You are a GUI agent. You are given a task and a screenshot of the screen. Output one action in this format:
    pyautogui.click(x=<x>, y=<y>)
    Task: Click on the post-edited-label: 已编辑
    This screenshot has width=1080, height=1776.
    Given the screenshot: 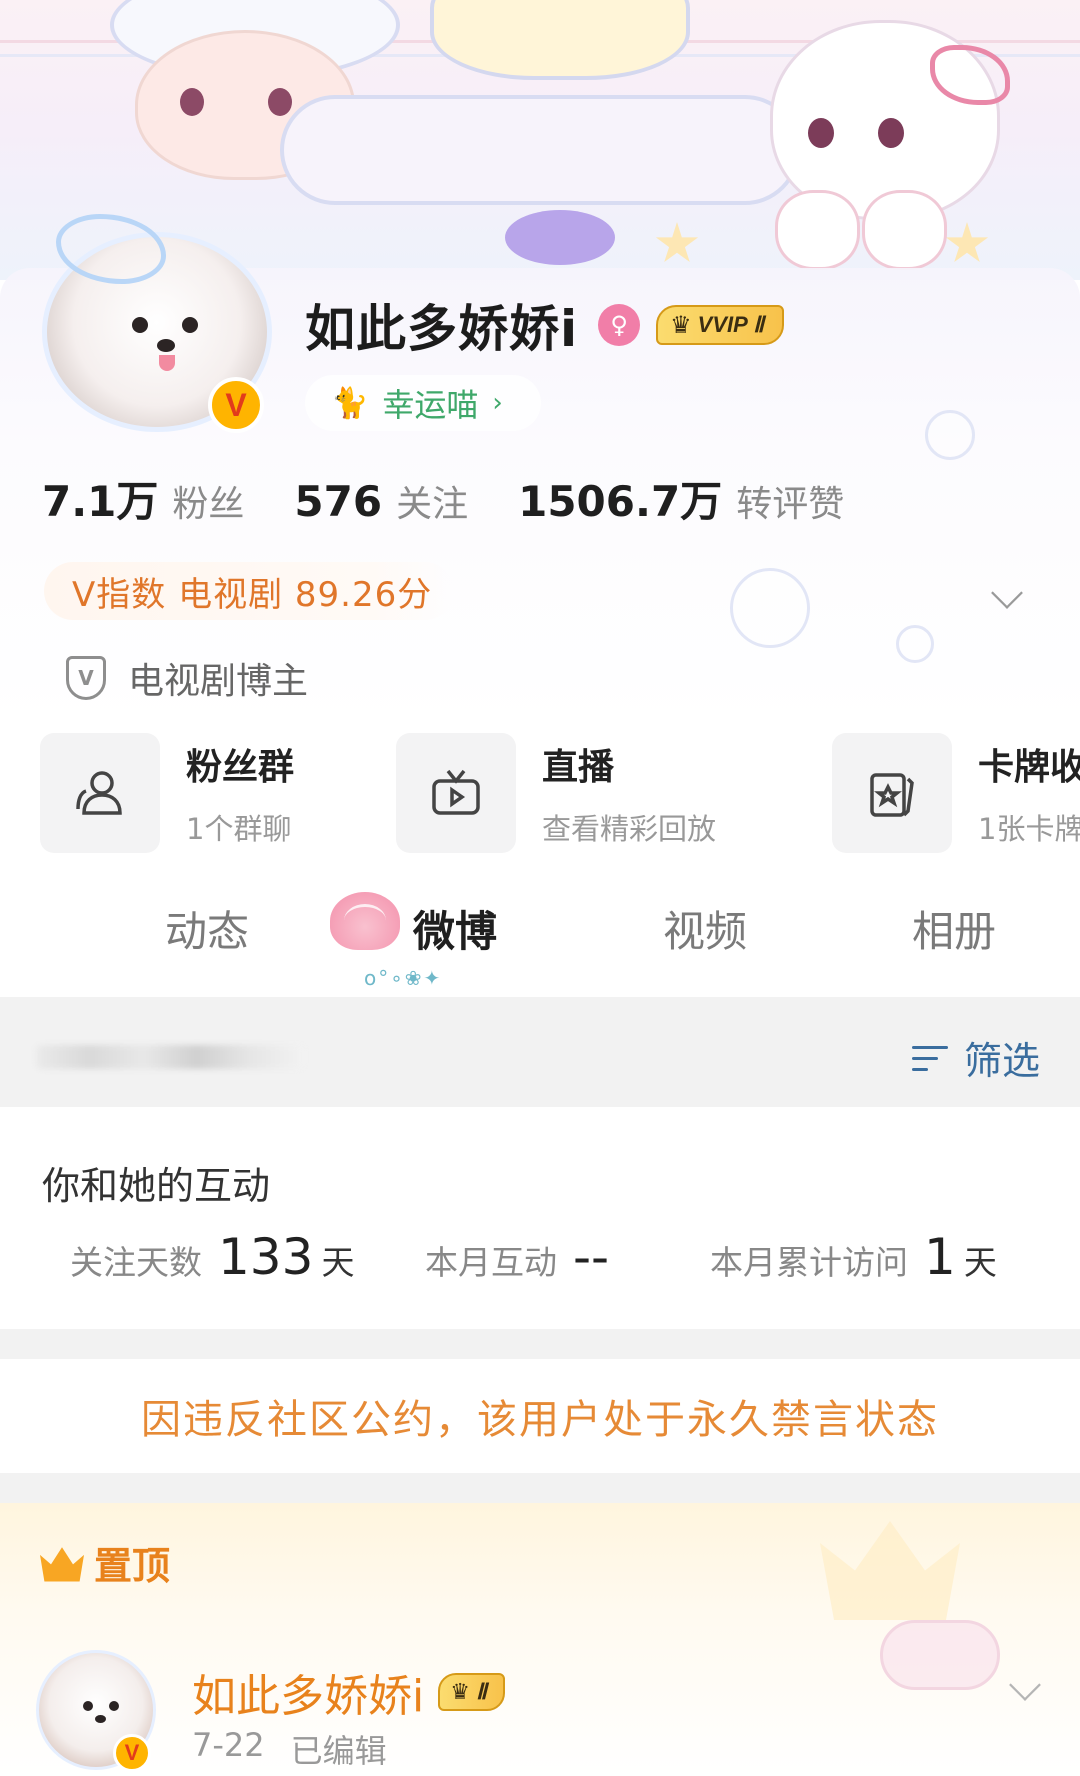 What is the action you would take?
    pyautogui.click(x=338, y=1751)
    